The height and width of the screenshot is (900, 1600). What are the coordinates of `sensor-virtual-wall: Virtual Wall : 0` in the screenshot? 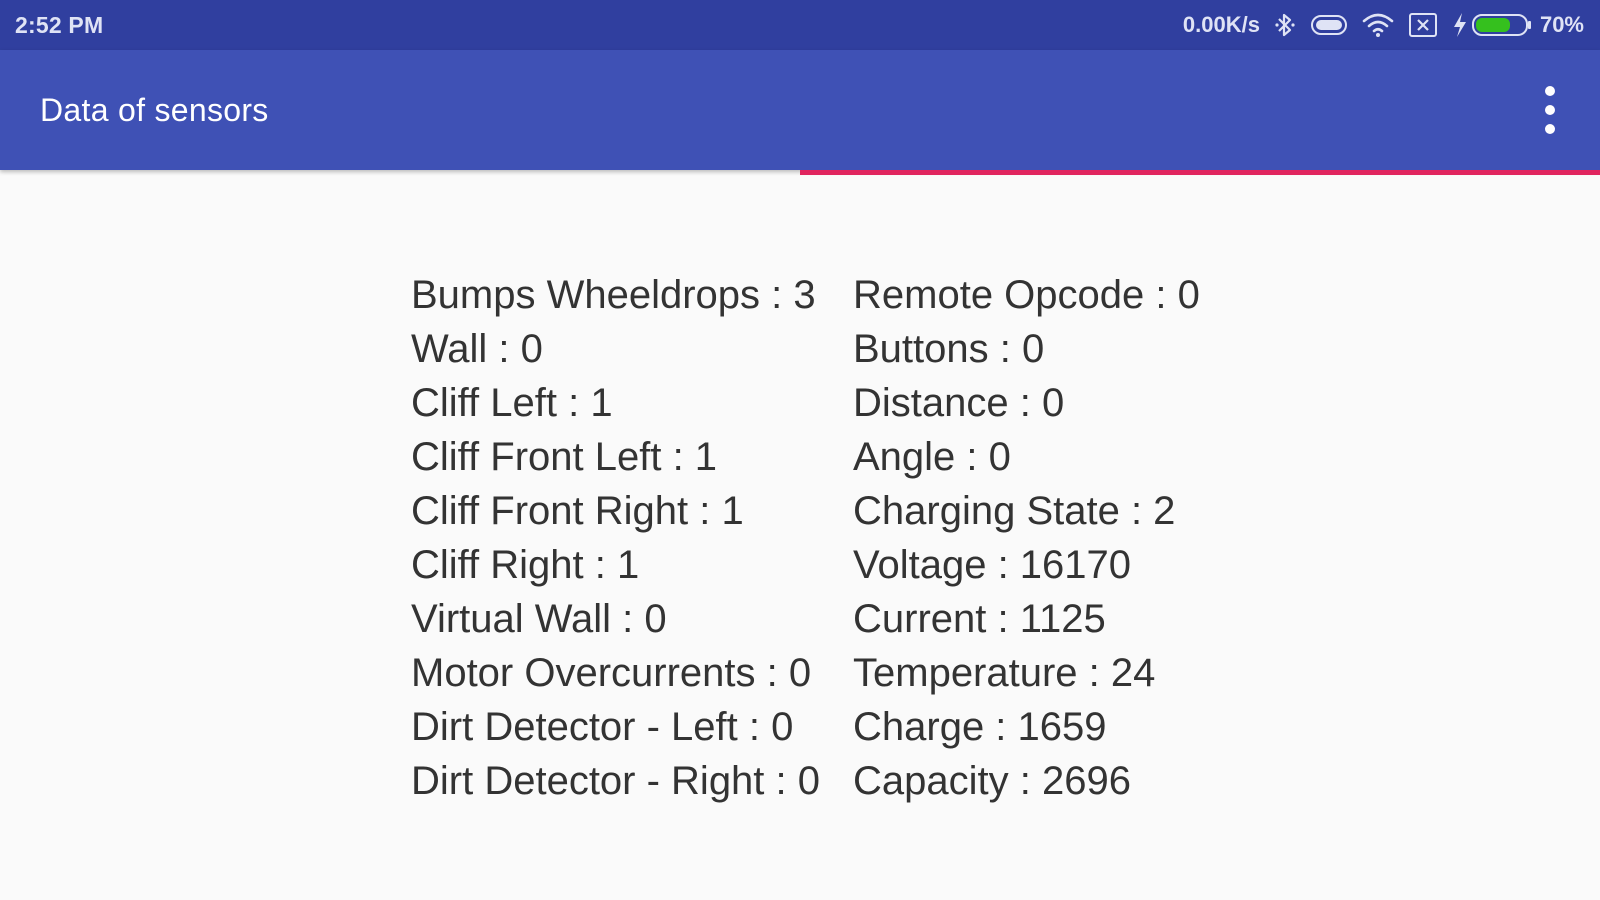 It's located at (539, 619).